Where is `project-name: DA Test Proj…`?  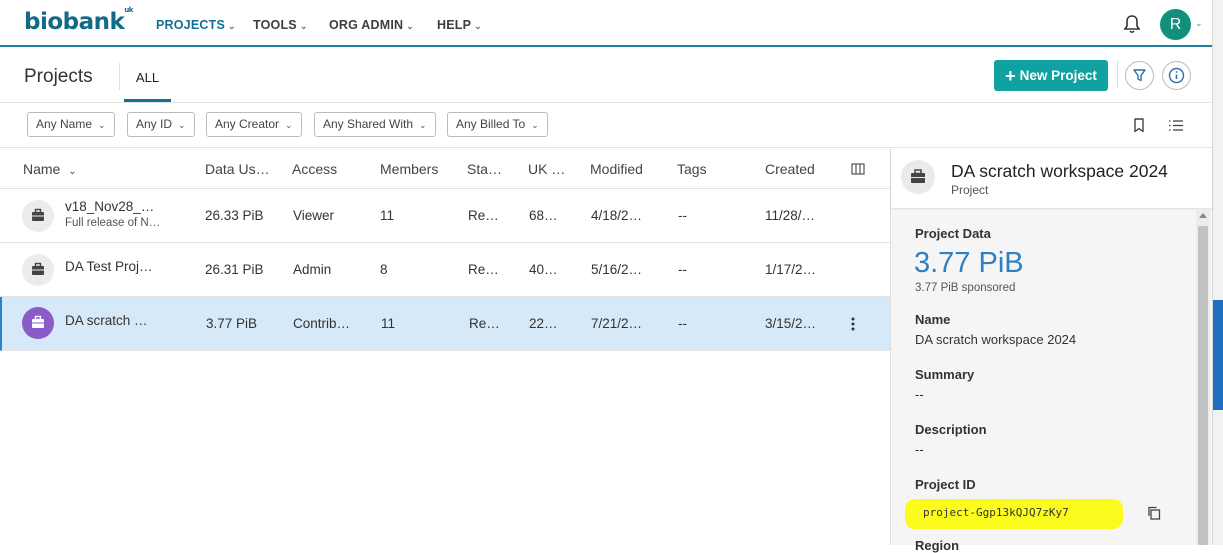 project-name: DA Test Proj… is located at coordinates (109, 266).